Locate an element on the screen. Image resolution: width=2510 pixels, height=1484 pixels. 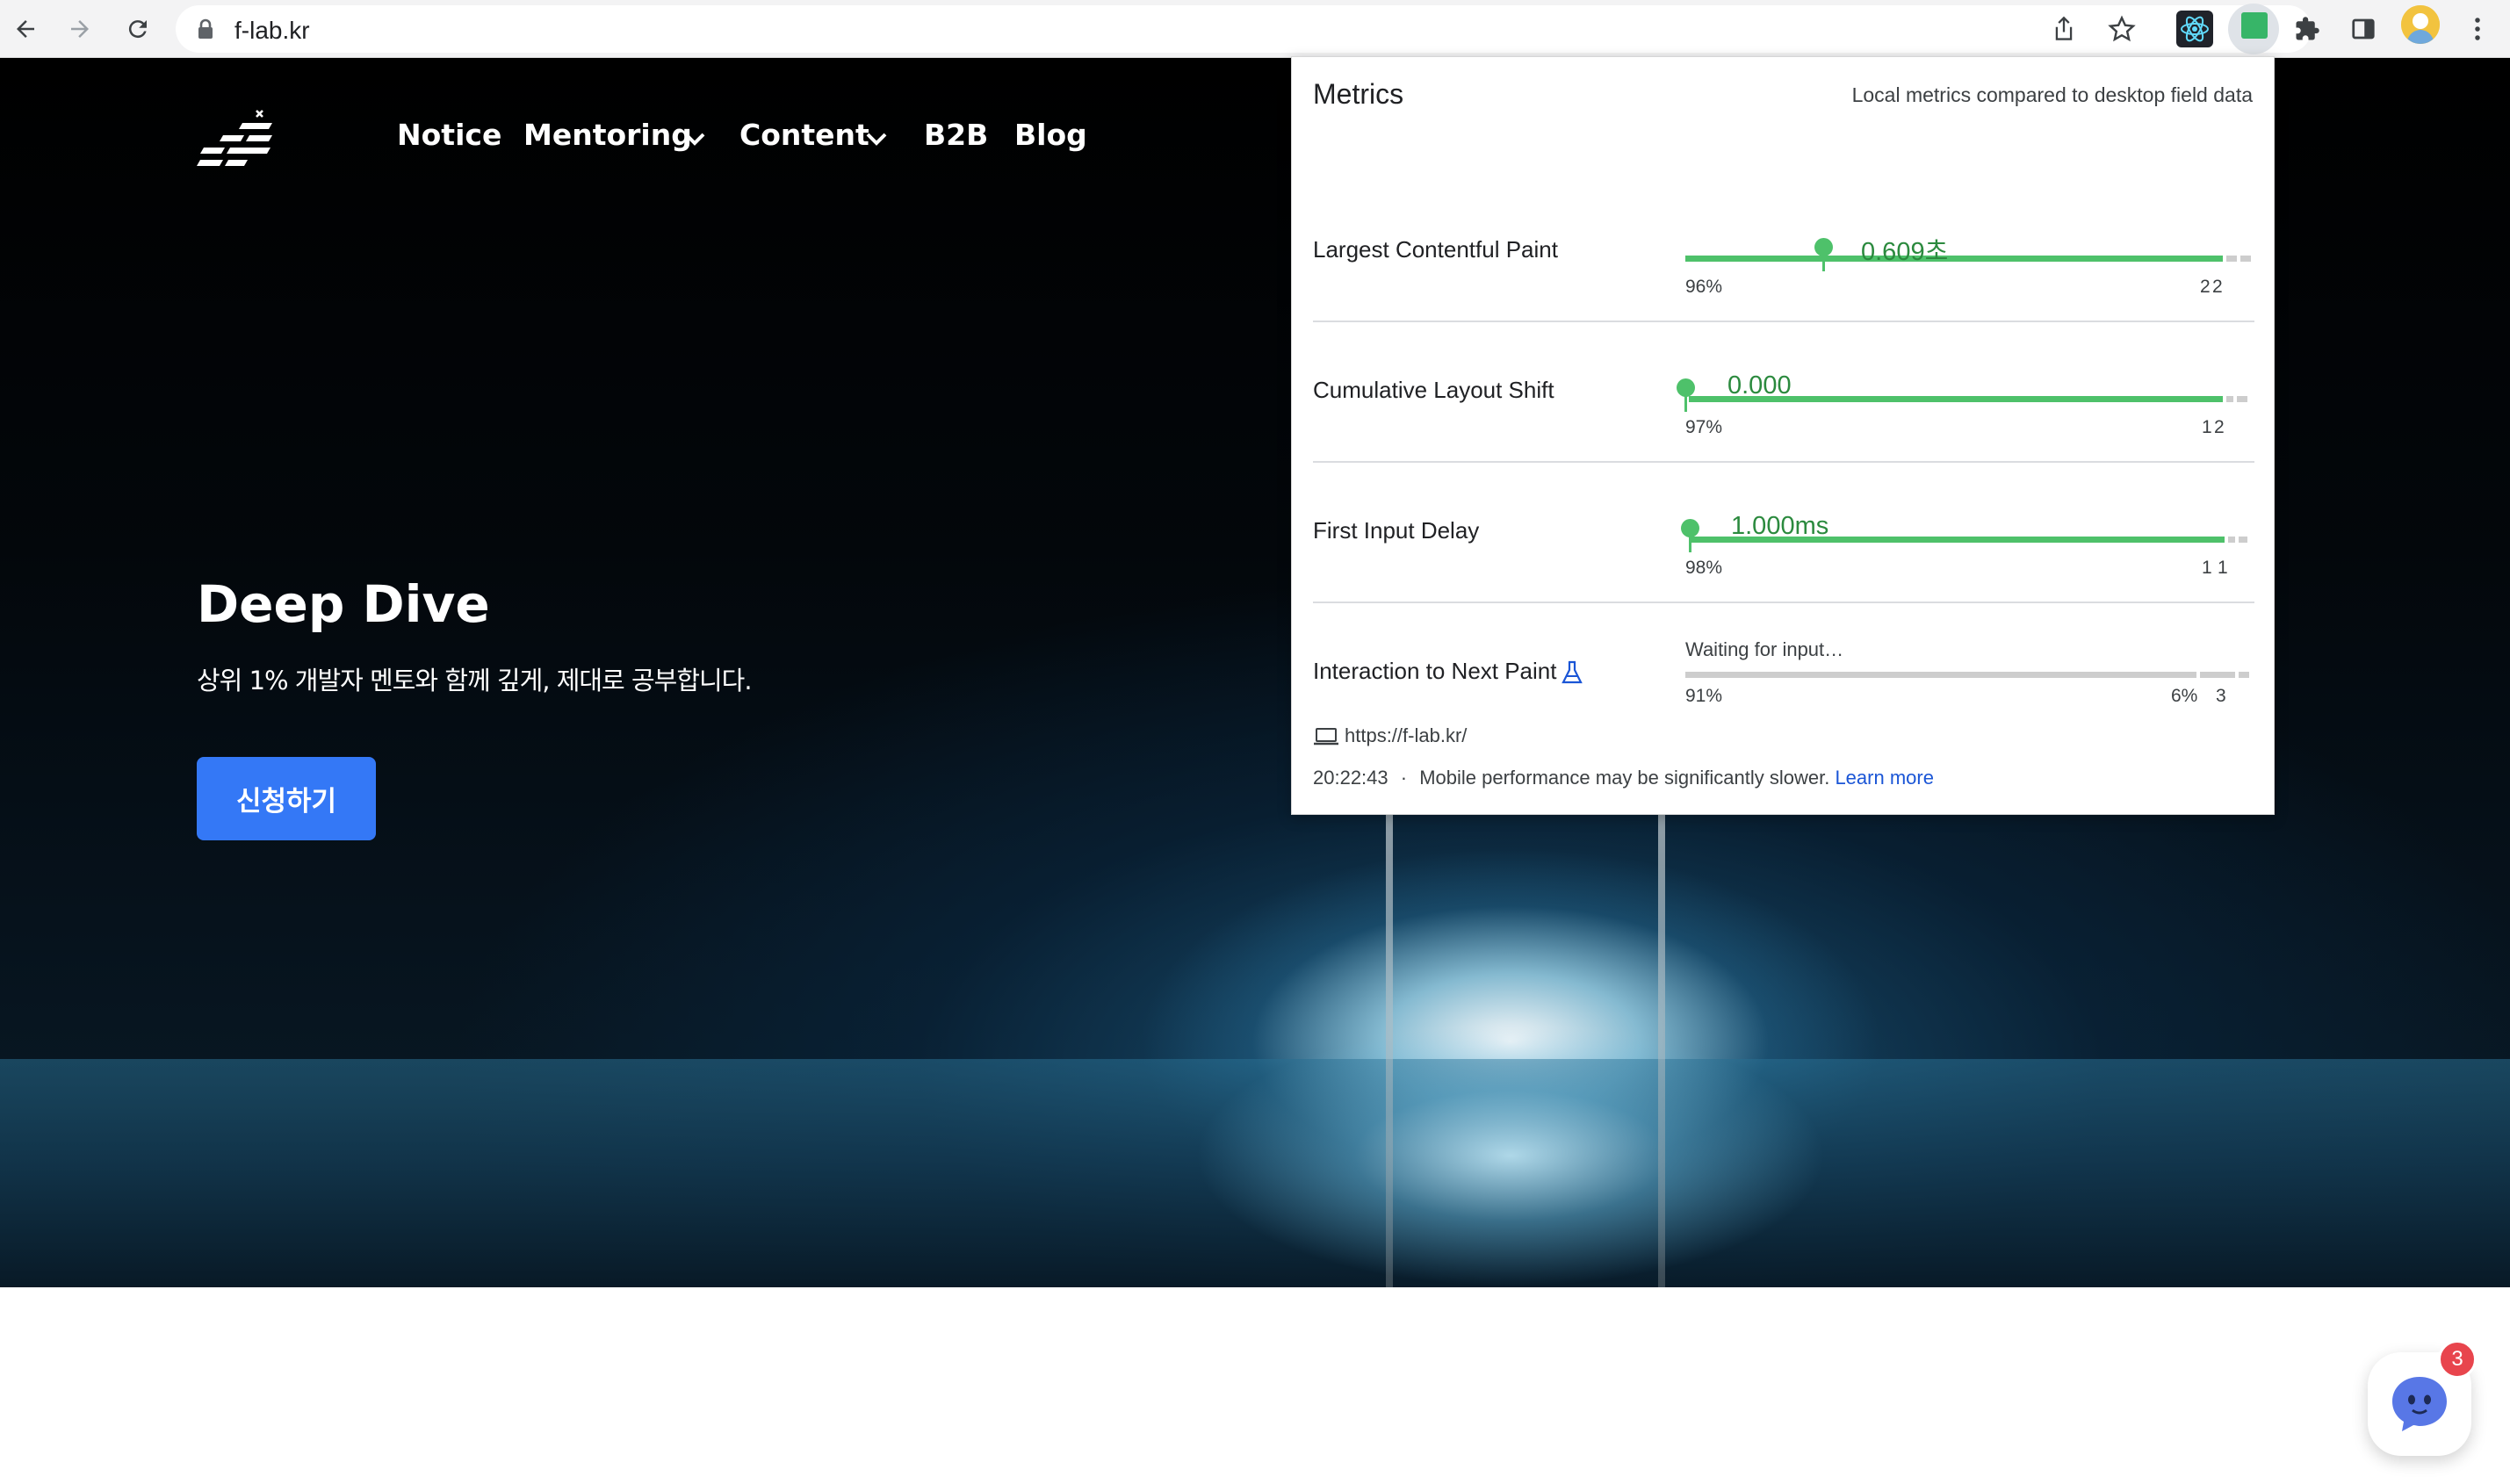
bookmark-star-icon is located at coordinates (2122, 29).